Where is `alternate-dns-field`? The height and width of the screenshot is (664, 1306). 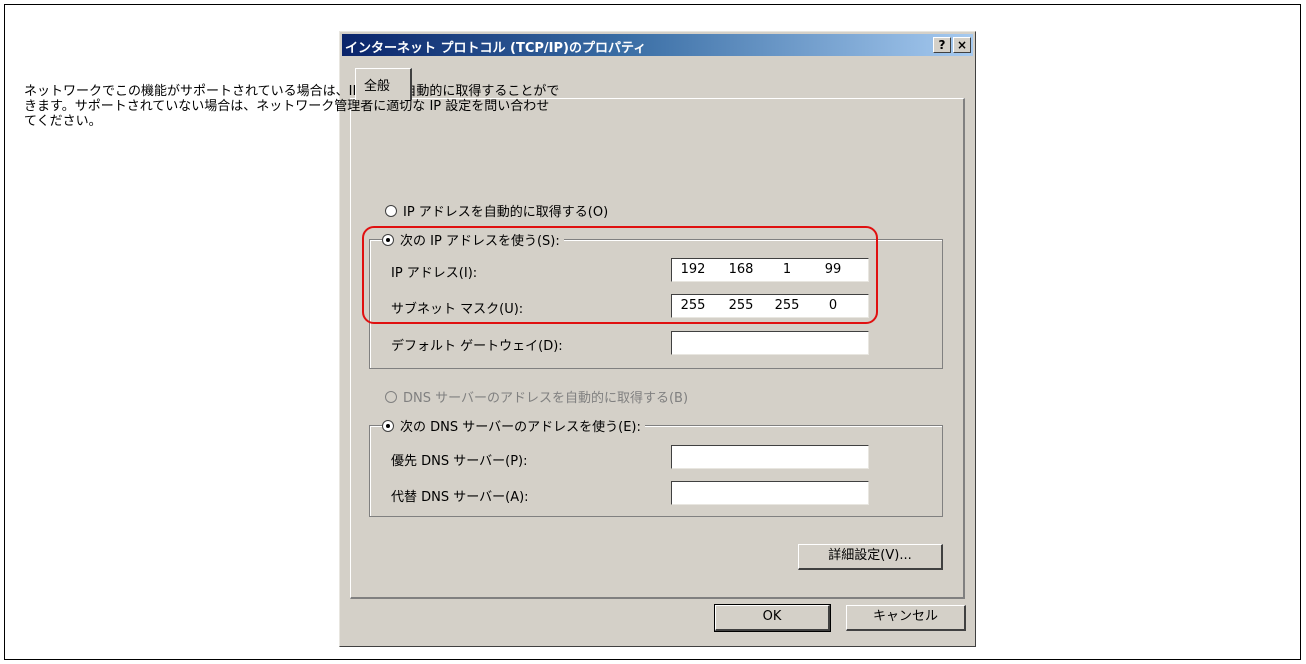
alternate-dns-field is located at coordinates (770, 493).